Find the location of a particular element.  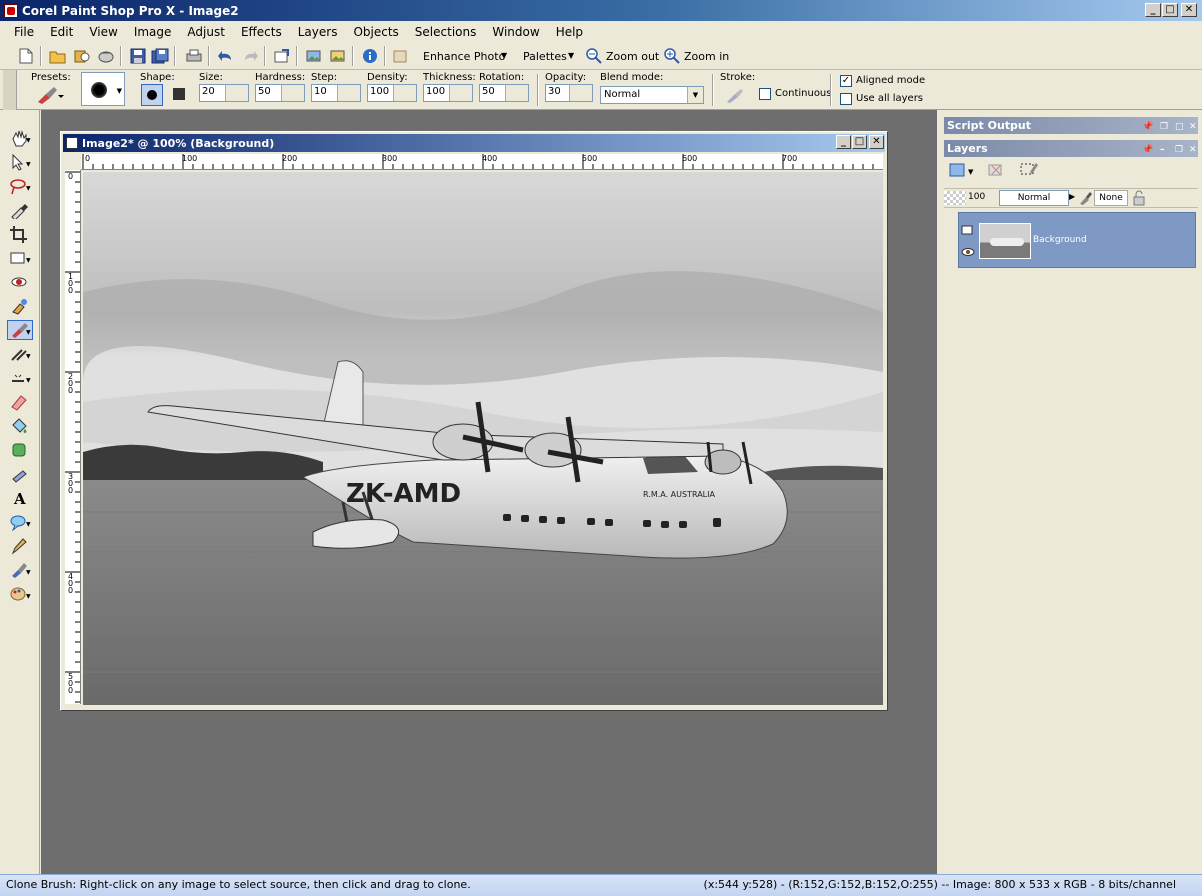

enhance-photo-button: Enhance Photo is located at coordinates (464, 56).